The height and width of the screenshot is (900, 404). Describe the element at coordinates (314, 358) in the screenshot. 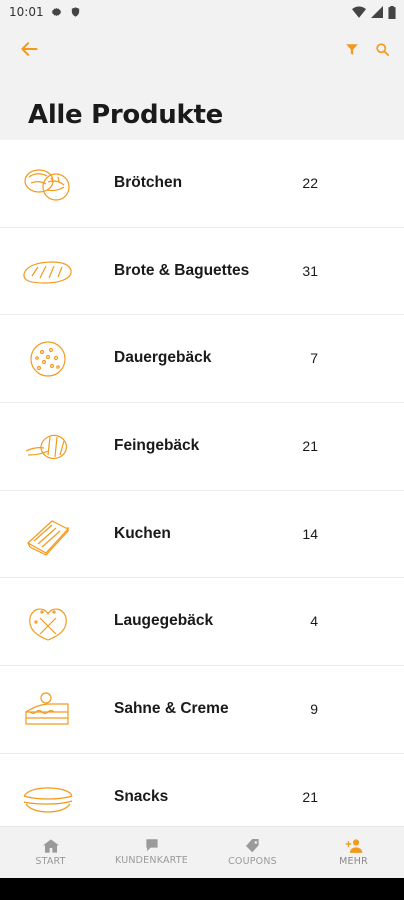

I see `product-count: 7` at that location.